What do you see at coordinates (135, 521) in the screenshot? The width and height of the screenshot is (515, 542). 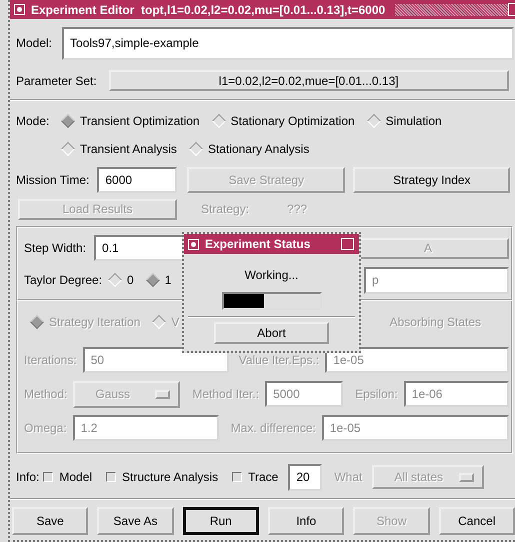 I see `button: Save As` at bounding box center [135, 521].